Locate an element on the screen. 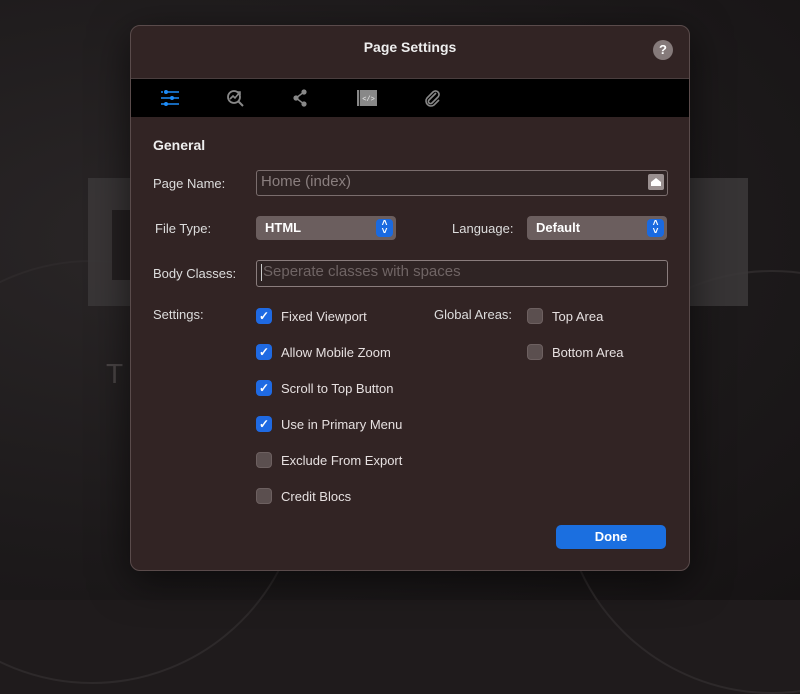  tab-attachments is located at coordinates (433, 98).